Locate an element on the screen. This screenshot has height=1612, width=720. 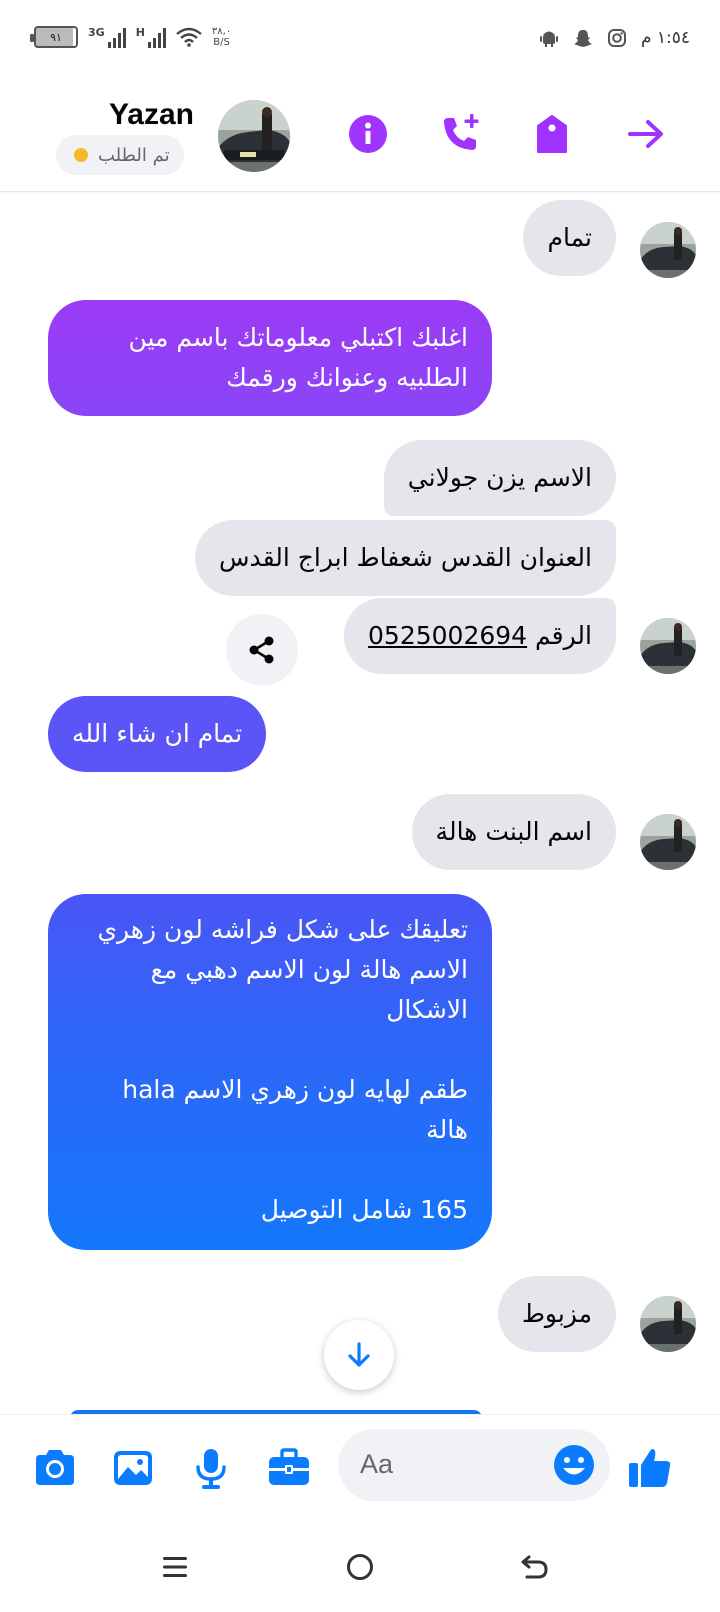
battery-icon: ٩١ is located at coordinates (54, 37).